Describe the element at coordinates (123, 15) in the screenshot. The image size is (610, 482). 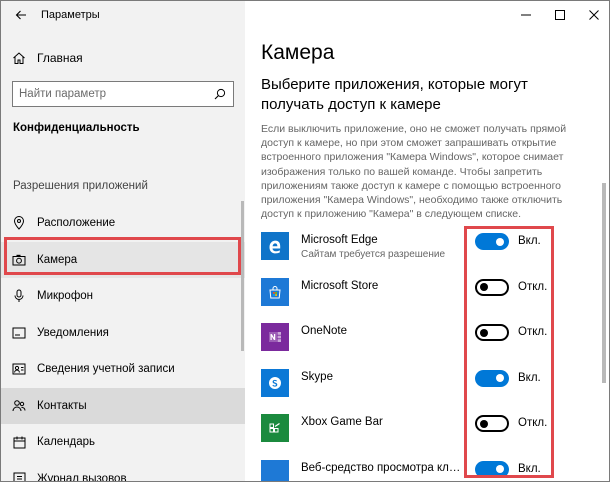
I see `title-bar: Параметры` at that location.